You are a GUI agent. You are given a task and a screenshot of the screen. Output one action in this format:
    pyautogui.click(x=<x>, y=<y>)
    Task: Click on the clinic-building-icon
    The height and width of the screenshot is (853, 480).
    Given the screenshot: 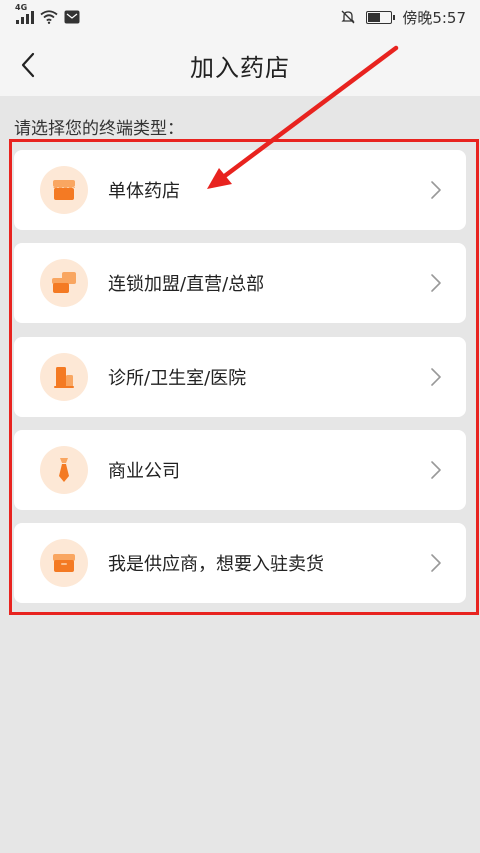 What is the action you would take?
    pyautogui.click(x=64, y=377)
    